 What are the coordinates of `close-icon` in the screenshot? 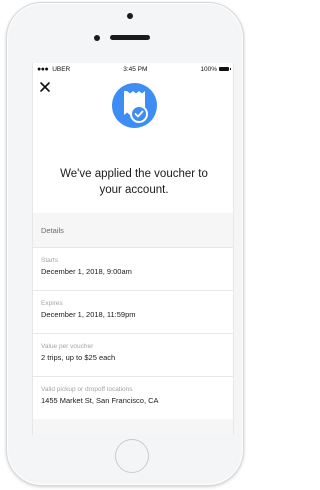 It's located at (45, 87).